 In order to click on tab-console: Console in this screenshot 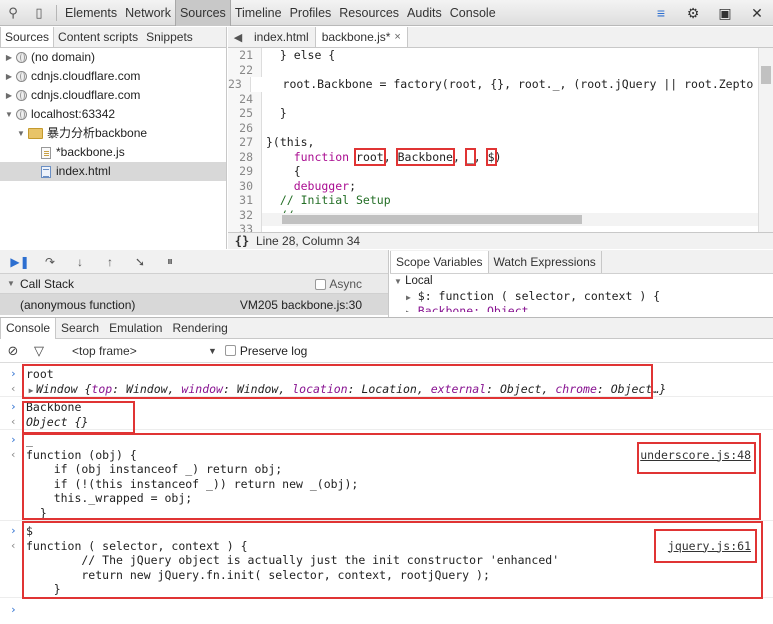, I will do `click(473, 13)`.